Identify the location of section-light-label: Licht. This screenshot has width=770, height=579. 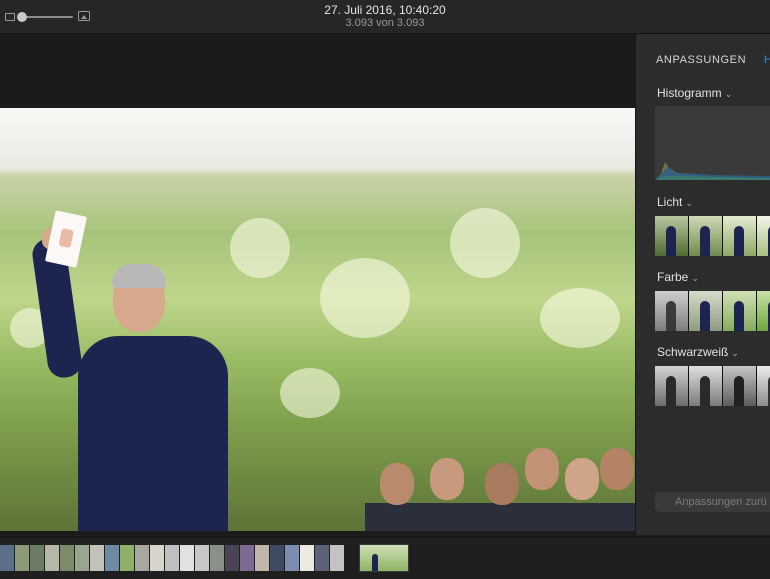
(670, 202).